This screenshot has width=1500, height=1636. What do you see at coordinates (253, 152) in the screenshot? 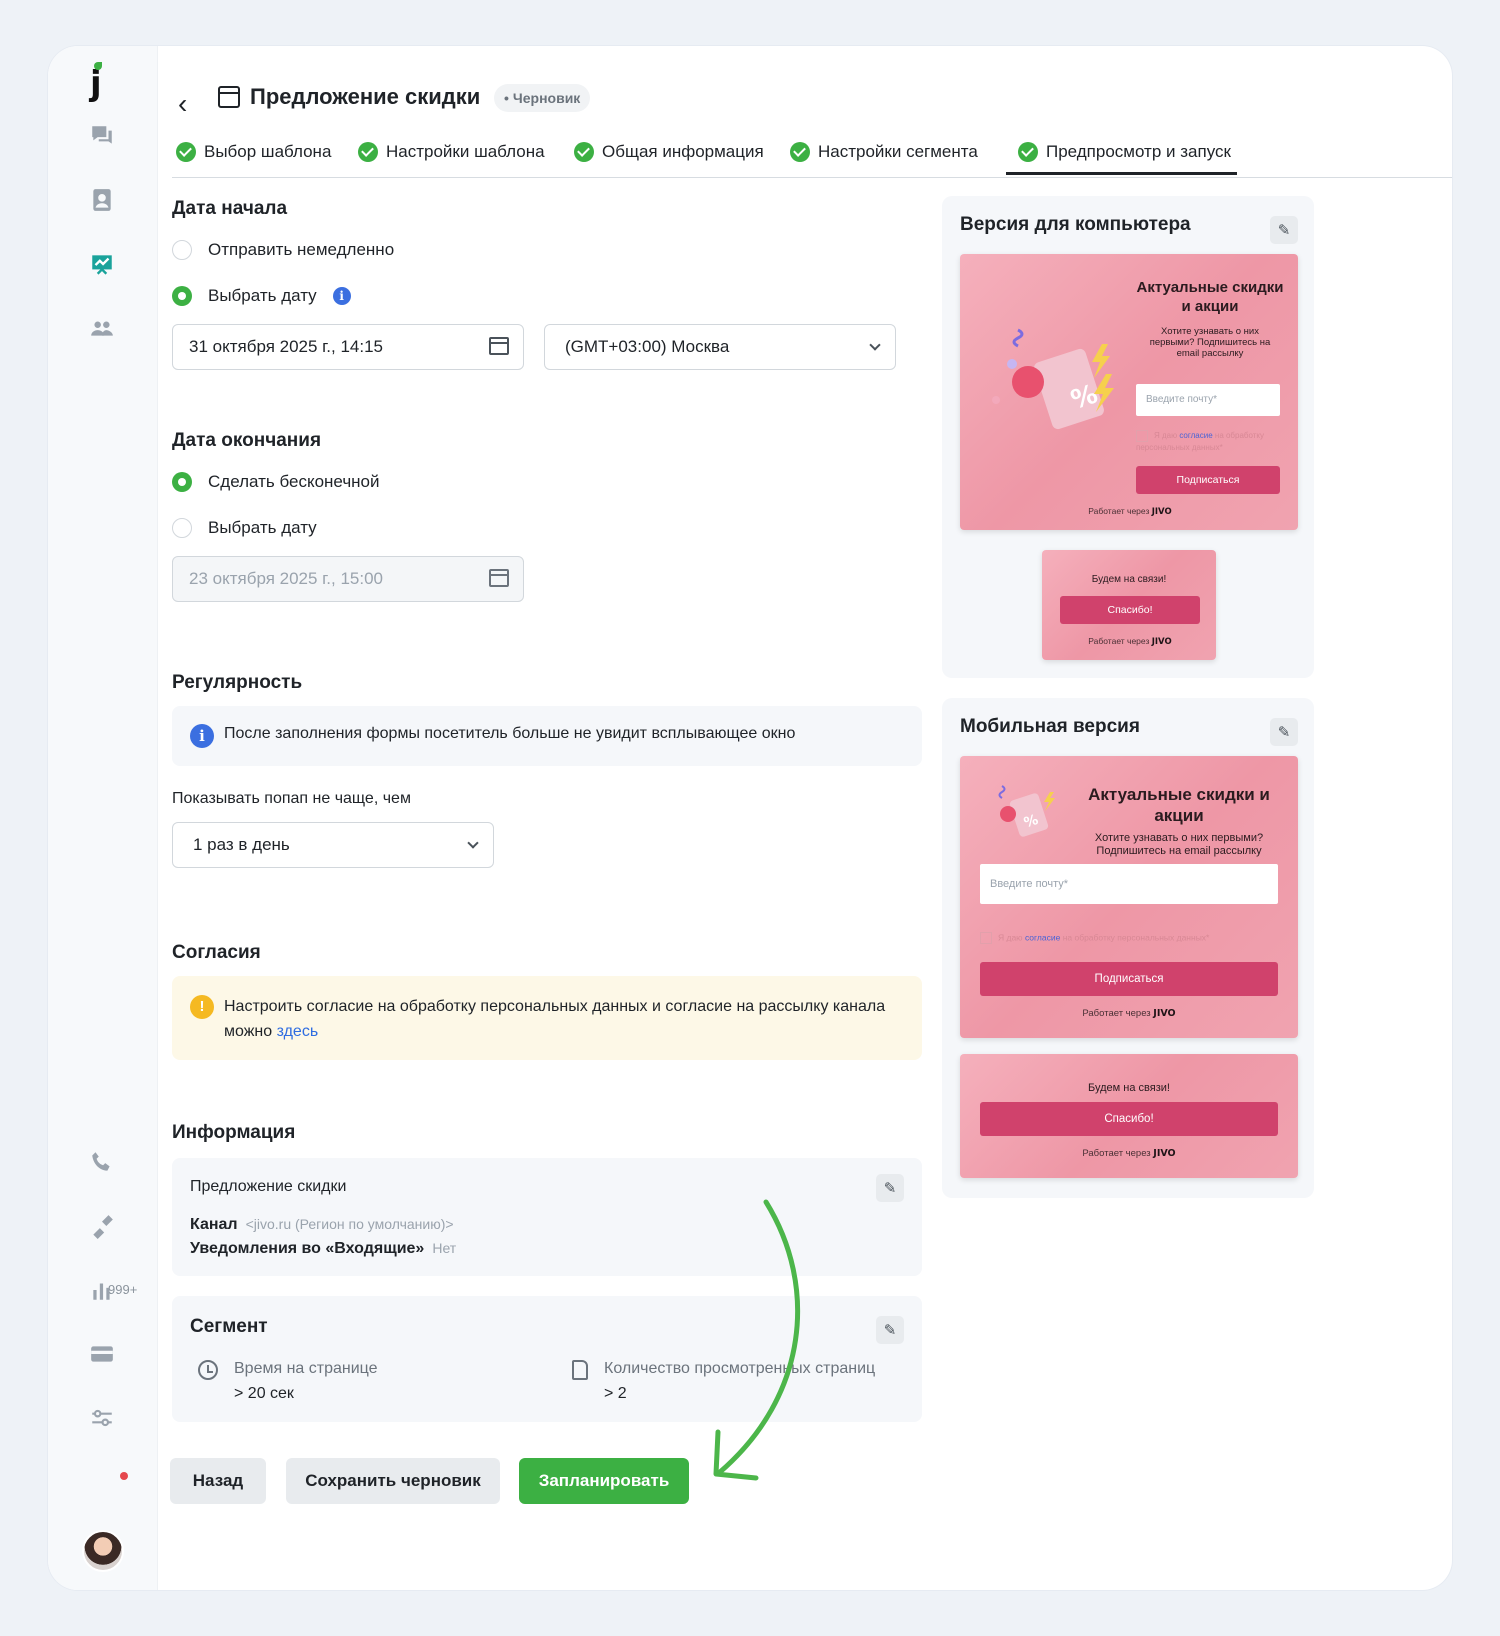
I see `step-template-choice: Выбор шаблона` at bounding box center [253, 152].